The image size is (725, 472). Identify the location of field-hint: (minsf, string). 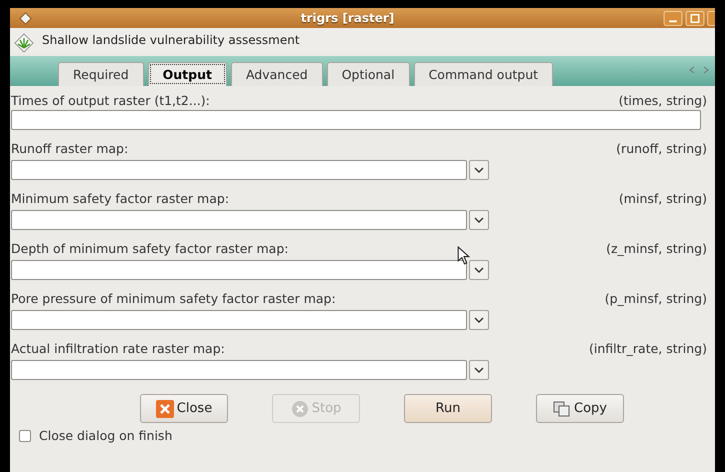
(662, 198).